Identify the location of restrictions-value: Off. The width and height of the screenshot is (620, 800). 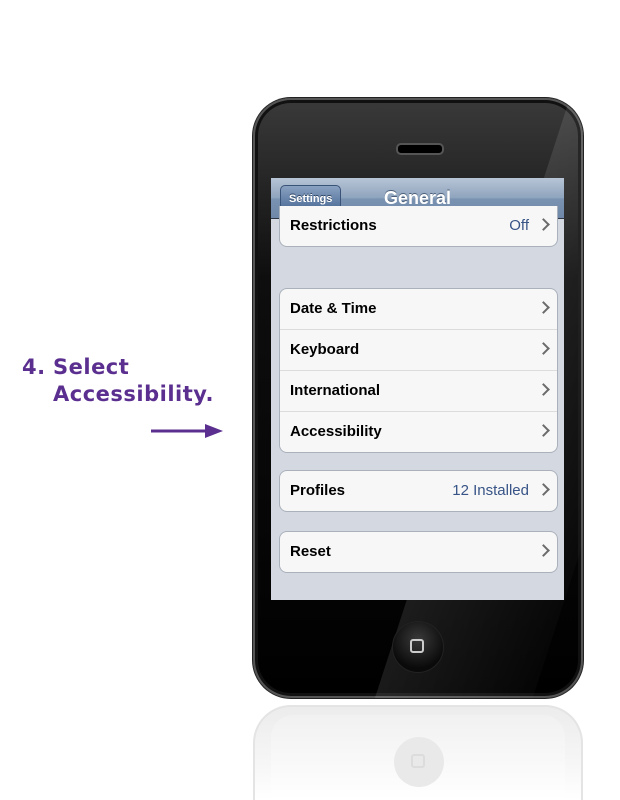
(519, 225).